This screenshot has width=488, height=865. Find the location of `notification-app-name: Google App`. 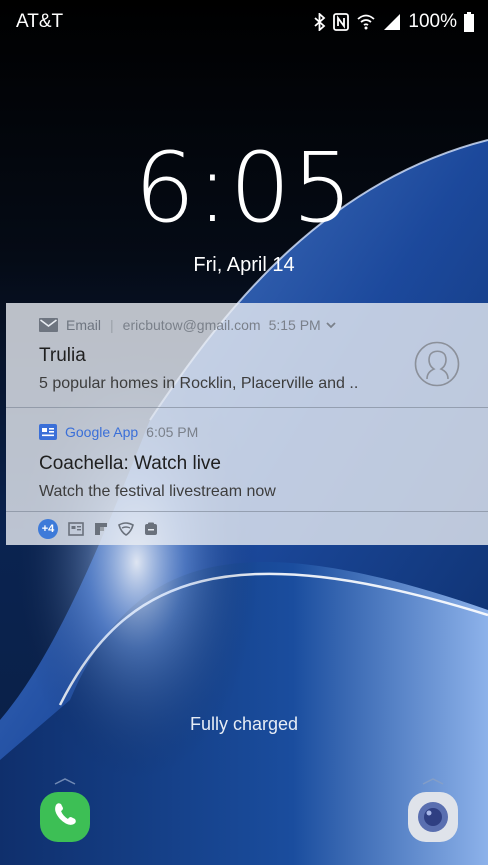

notification-app-name: Google App is located at coordinates (102, 432).